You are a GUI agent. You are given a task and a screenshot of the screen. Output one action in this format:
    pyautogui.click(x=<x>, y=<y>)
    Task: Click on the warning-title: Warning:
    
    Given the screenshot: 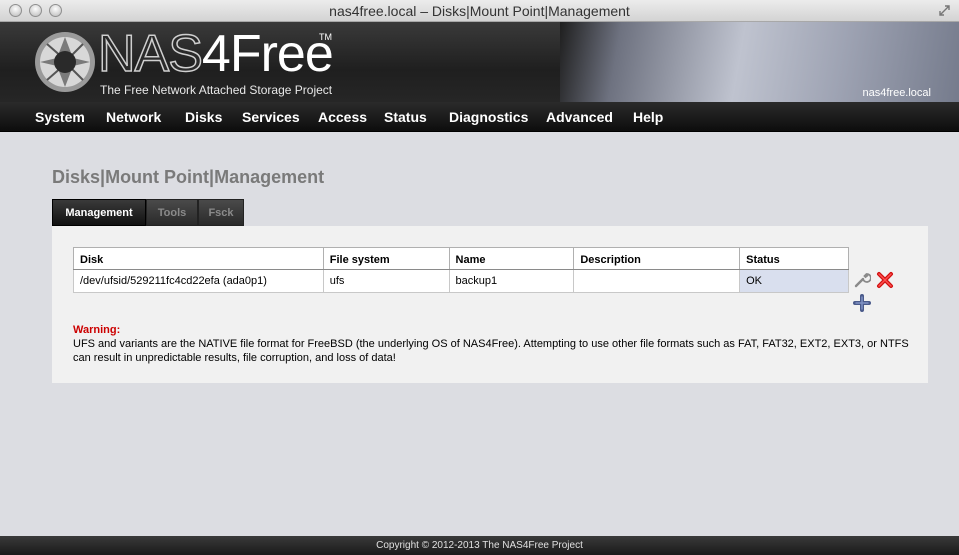 What is the action you would take?
    pyautogui.click(x=97, y=330)
    